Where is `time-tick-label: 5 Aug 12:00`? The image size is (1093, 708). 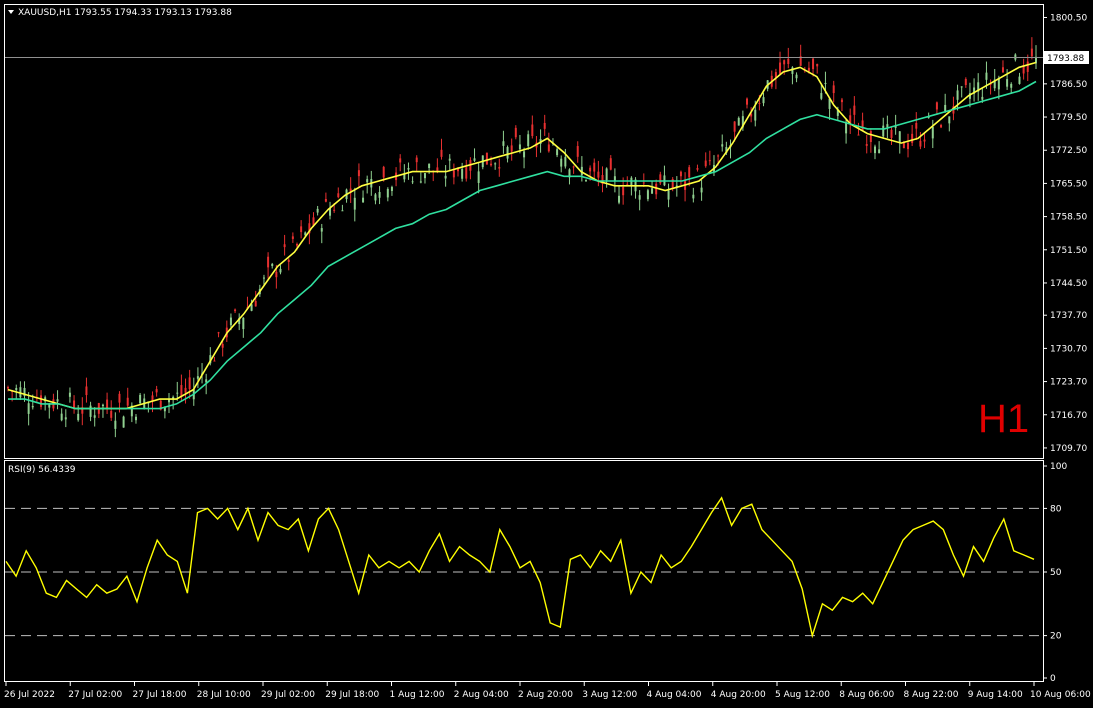
time-tick-label: 5 Aug 12:00 is located at coordinates (802, 695).